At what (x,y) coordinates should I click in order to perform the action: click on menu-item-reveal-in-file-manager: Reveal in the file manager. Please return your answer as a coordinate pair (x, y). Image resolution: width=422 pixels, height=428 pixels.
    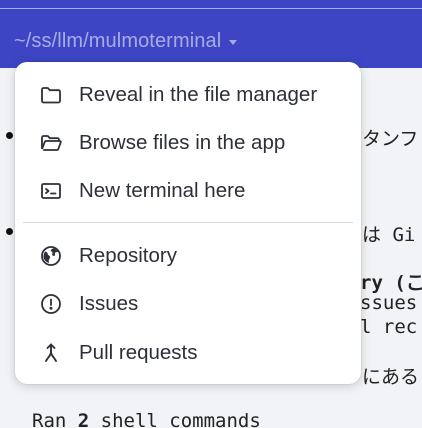
    Looking at the image, I should click on (188, 95).